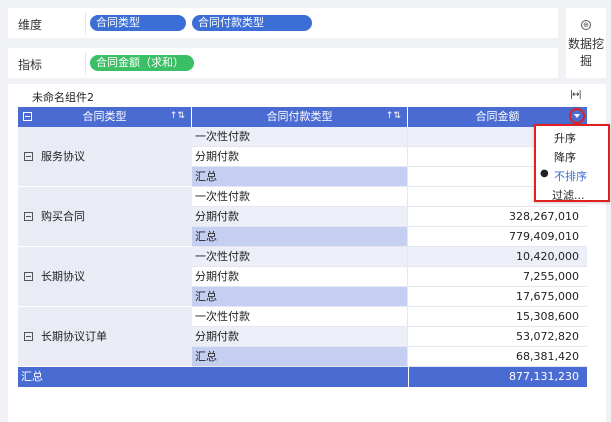 The width and height of the screenshot is (611, 422). Describe the element at coordinates (105, 157) in the screenshot. I see `group-row: 服务协议` at that location.